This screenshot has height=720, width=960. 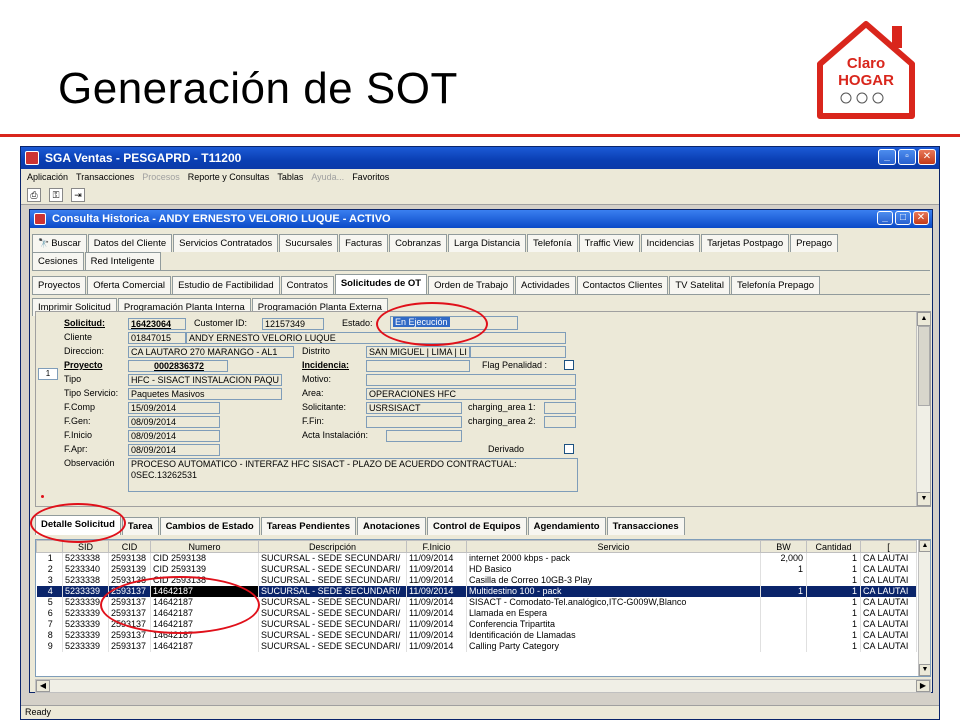 What do you see at coordinates (59, 243) in the screenshot?
I see `tab-buscar: 🔭 Buscar` at bounding box center [59, 243].